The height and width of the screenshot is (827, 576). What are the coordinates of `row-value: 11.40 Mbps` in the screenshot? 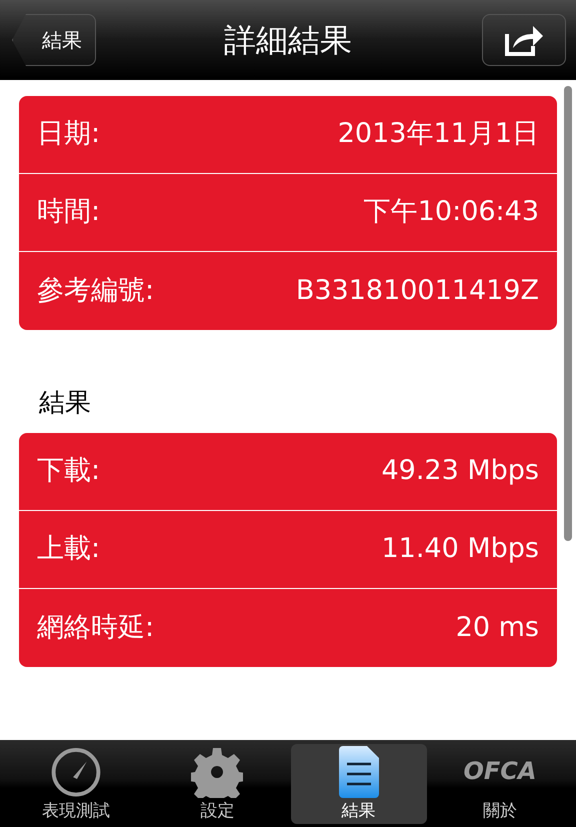 It's located at (460, 549).